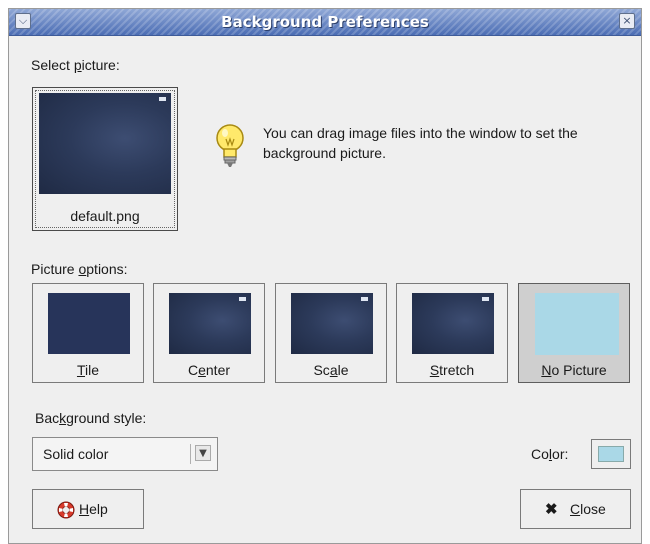  Describe the element at coordinates (574, 370) in the screenshot. I see `option-label: No Picture` at that location.